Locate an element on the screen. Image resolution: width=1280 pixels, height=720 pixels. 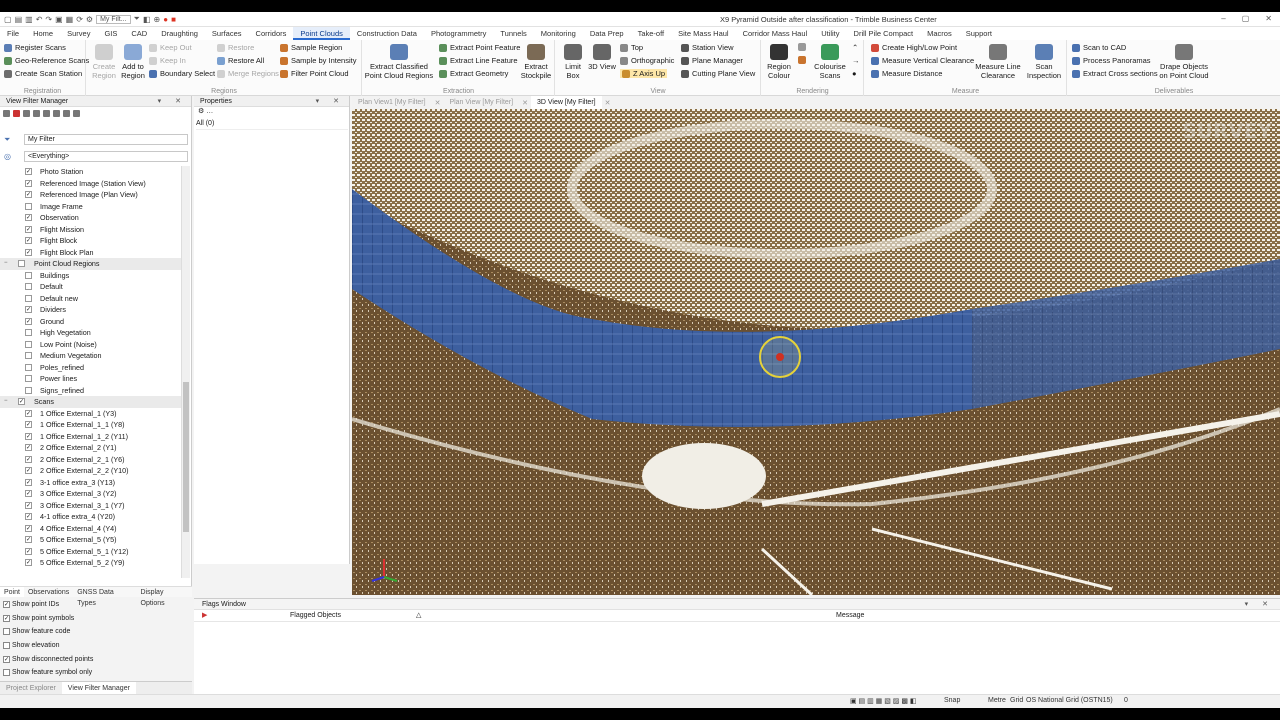
menu-tab-utility: Utility is located at coordinates (830, 33).